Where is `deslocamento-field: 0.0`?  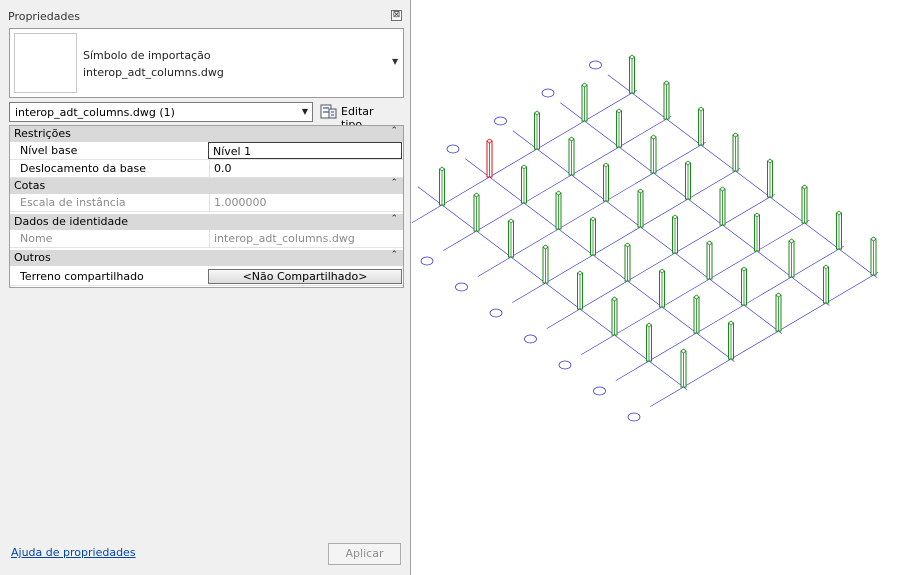 deslocamento-field: 0.0 is located at coordinates (305, 168).